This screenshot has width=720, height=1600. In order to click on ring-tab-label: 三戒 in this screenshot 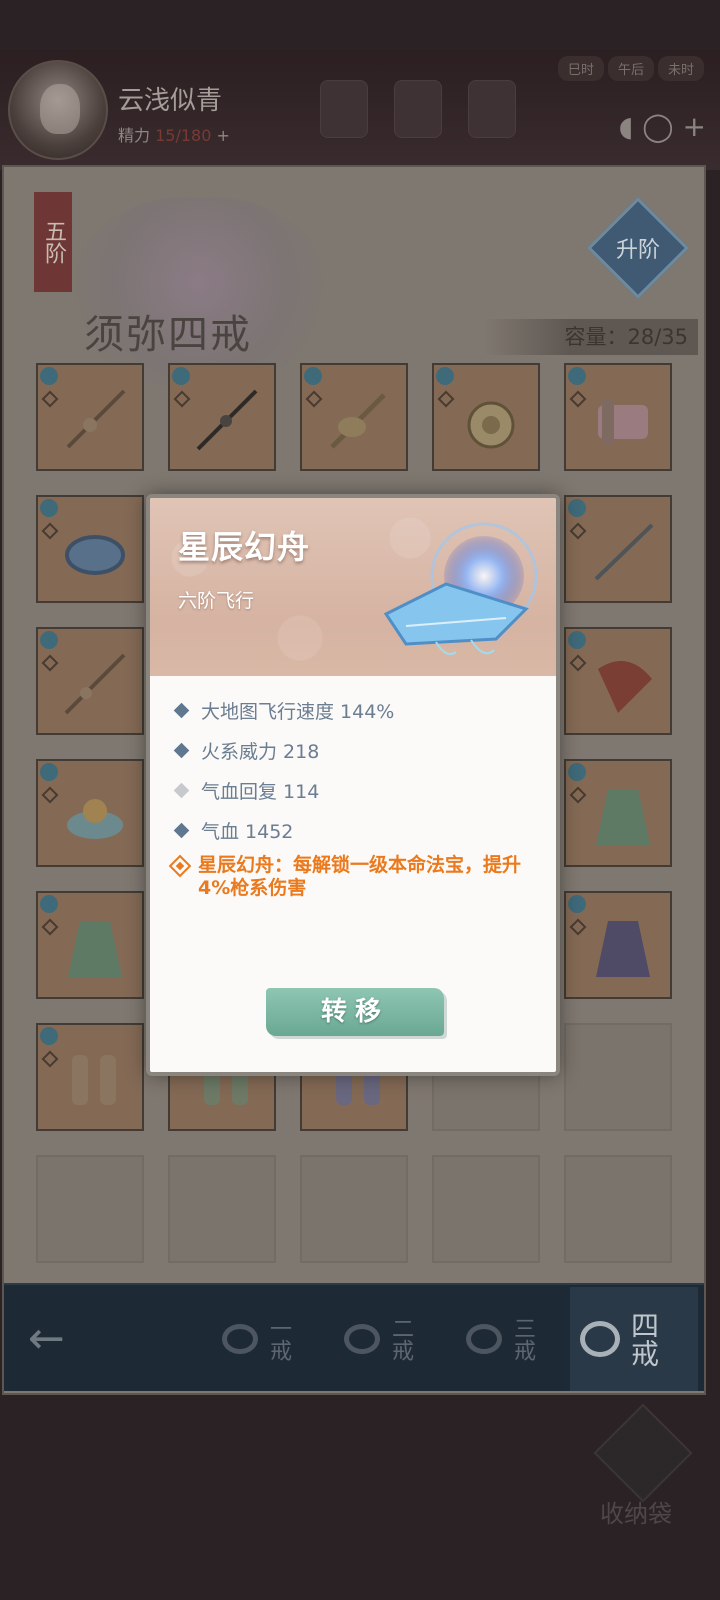, I will do `click(522, 1339)`.